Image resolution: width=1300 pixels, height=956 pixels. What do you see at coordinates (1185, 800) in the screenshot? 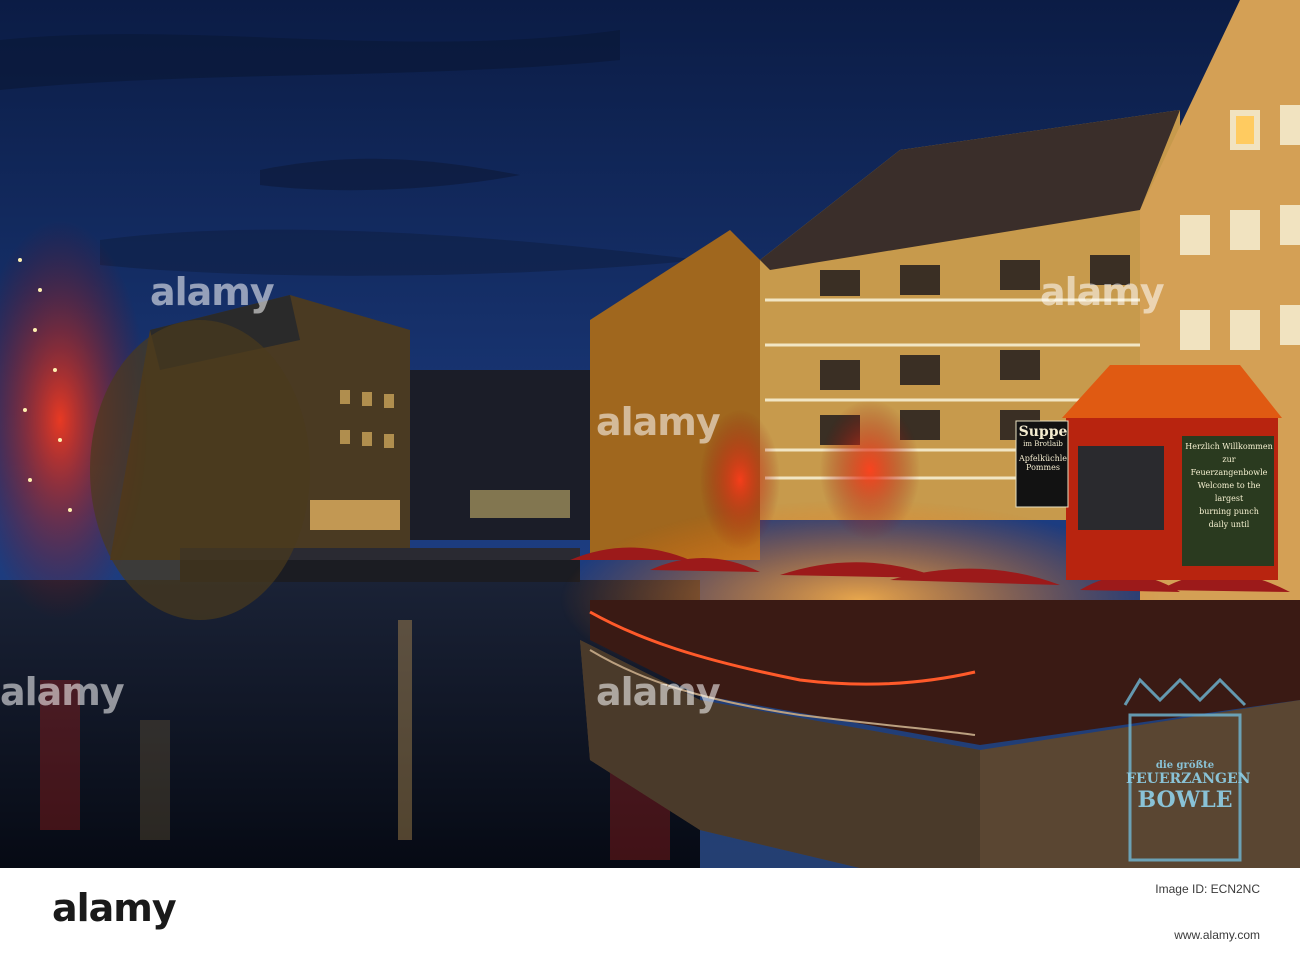
I see `projection-line: BOWLE` at bounding box center [1185, 800].